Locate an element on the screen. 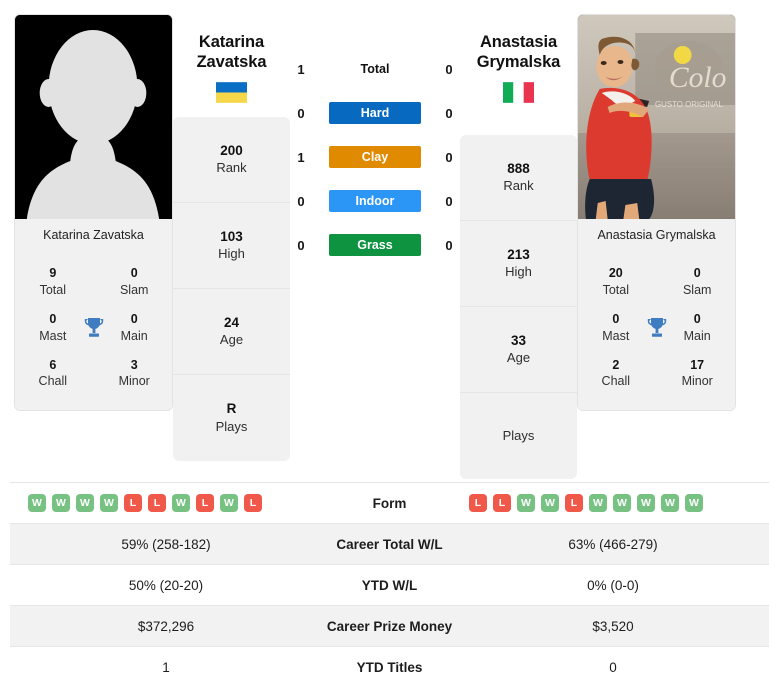  right-titles-mast: 0 Mast is located at coordinates (616, 328).